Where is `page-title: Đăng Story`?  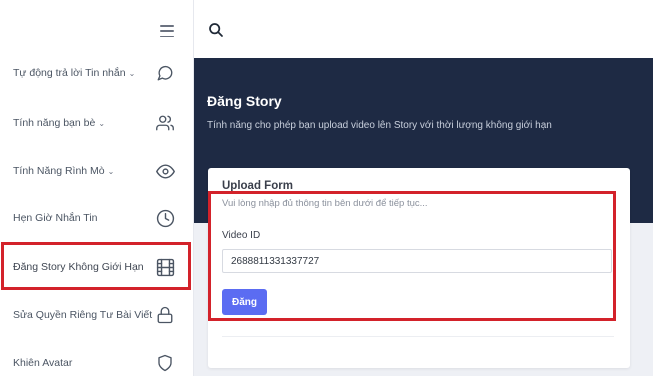
page-title: Đăng Story is located at coordinates (244, 101).